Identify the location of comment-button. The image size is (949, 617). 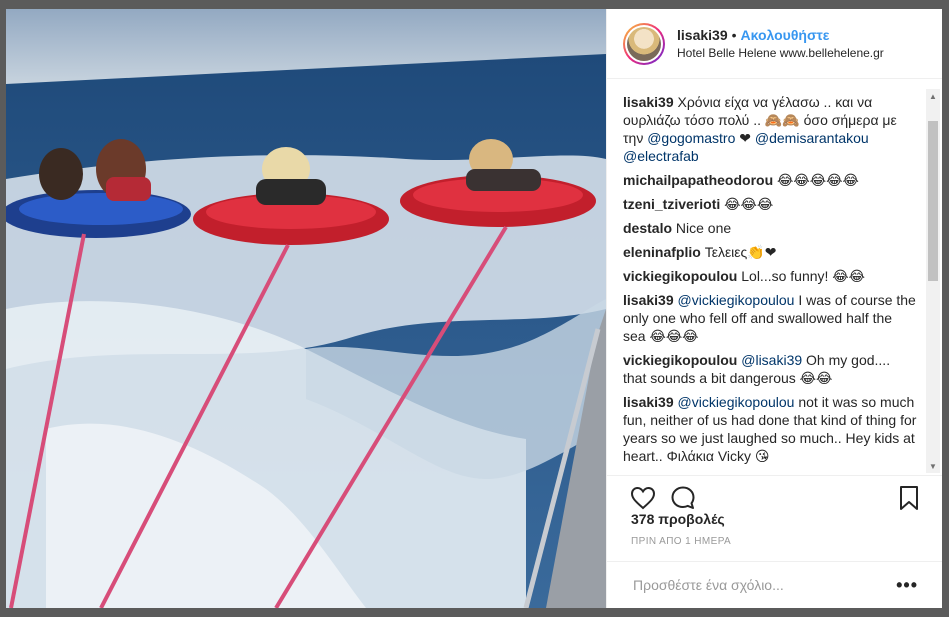
(683, 498).